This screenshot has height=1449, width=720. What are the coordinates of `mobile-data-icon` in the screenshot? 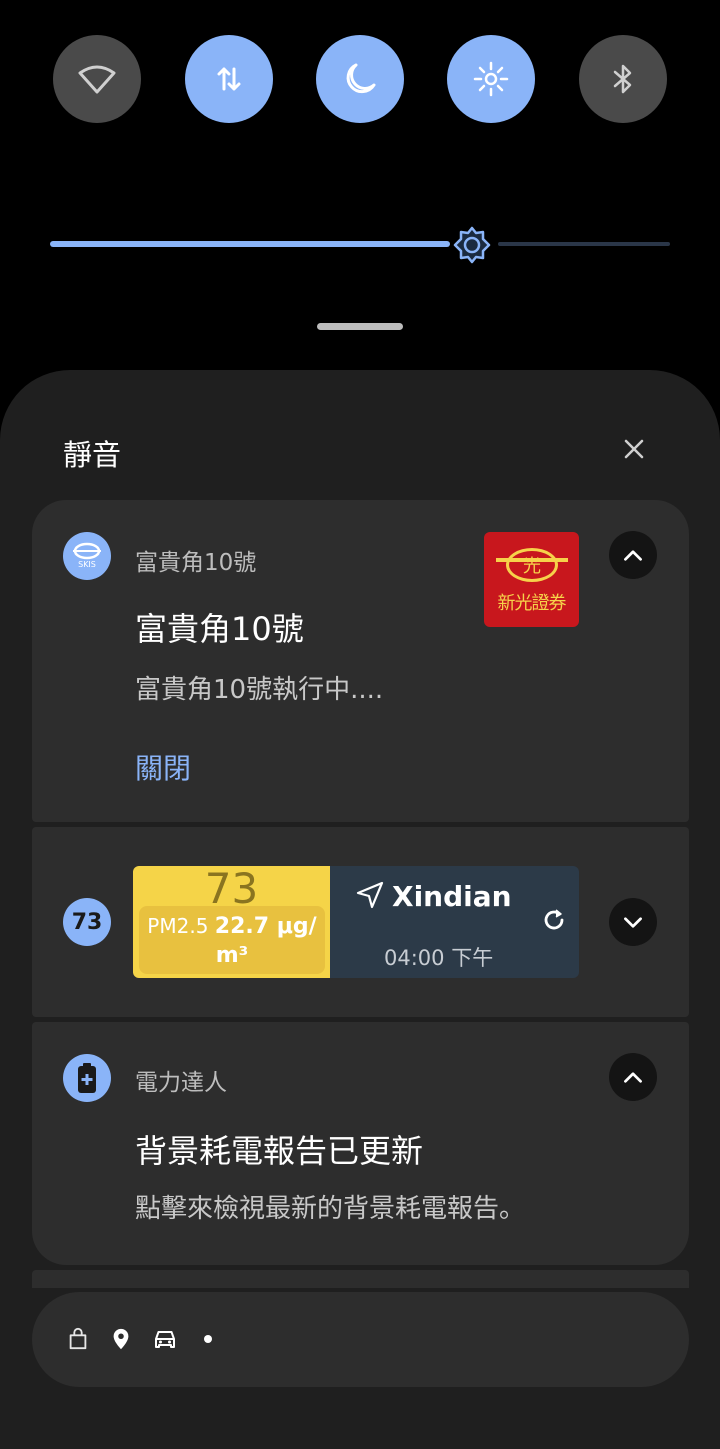 It's located at (229, 79).